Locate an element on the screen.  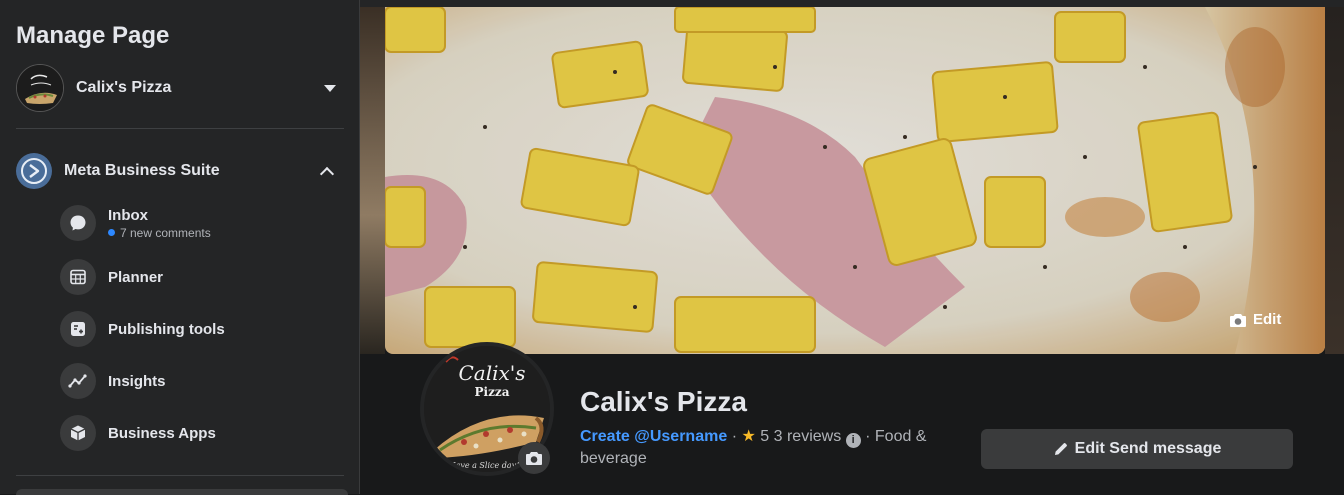
edit-send-message-button: Edit Send message is located at coordinates (1137, 449).